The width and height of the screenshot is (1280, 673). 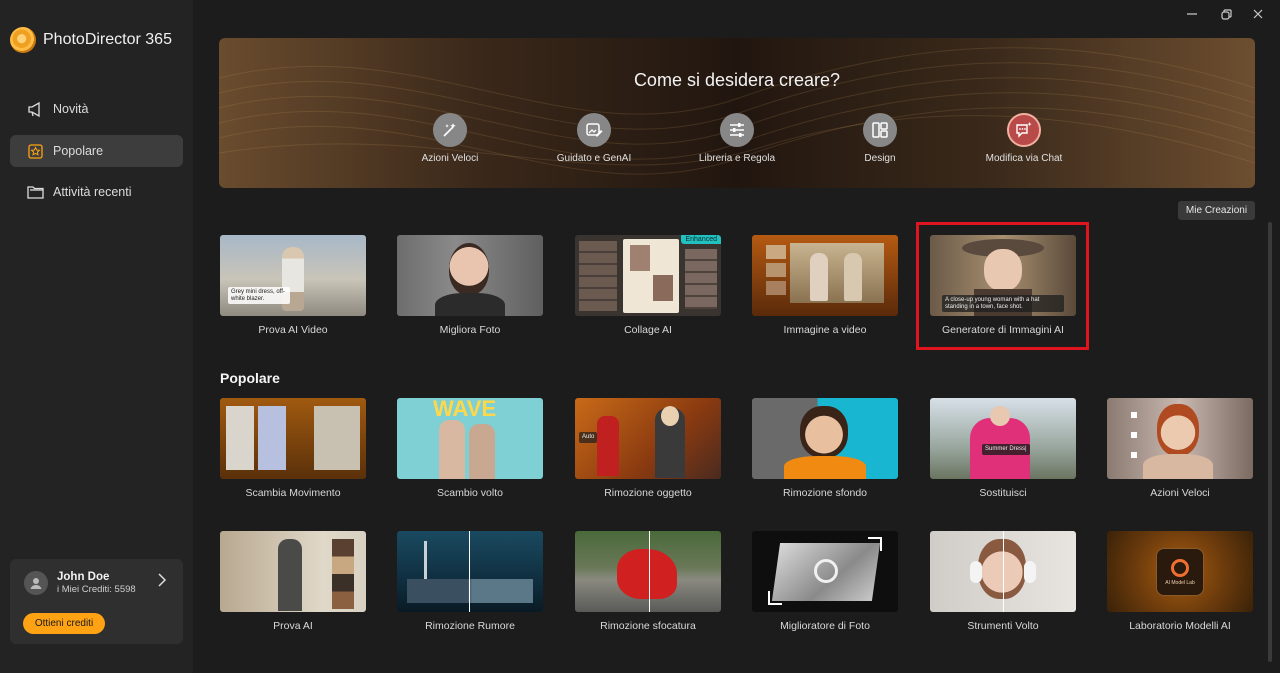 I want to click on wave-text: WAVE, so click(x=465, y=409).